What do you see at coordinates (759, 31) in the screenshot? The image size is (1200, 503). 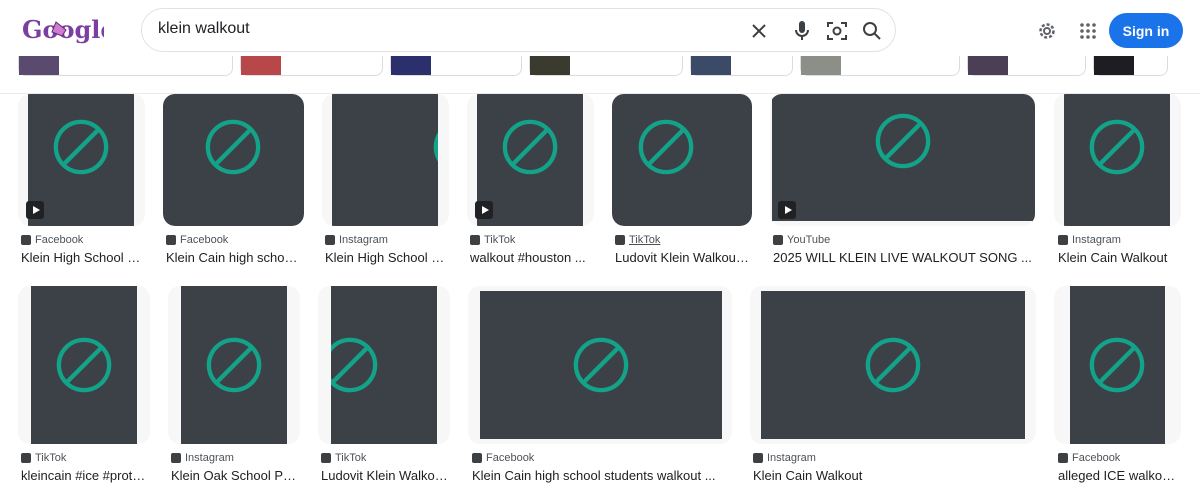 I see `clear-icon` at bounding box center [759, 31].